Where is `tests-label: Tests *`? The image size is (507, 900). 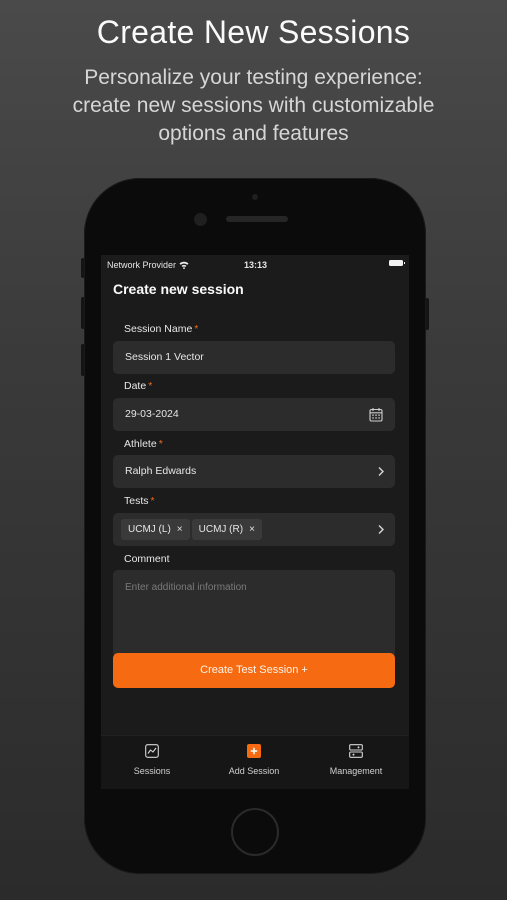
tests-label: Tests * is located at coordinates (139, 501).